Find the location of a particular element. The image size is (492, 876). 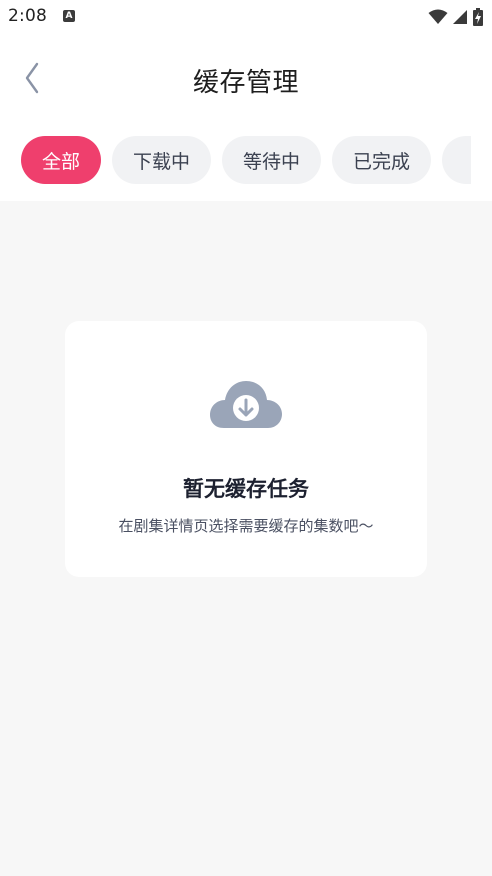

tab-failed: 失败 is located at coordinates (456, 160).